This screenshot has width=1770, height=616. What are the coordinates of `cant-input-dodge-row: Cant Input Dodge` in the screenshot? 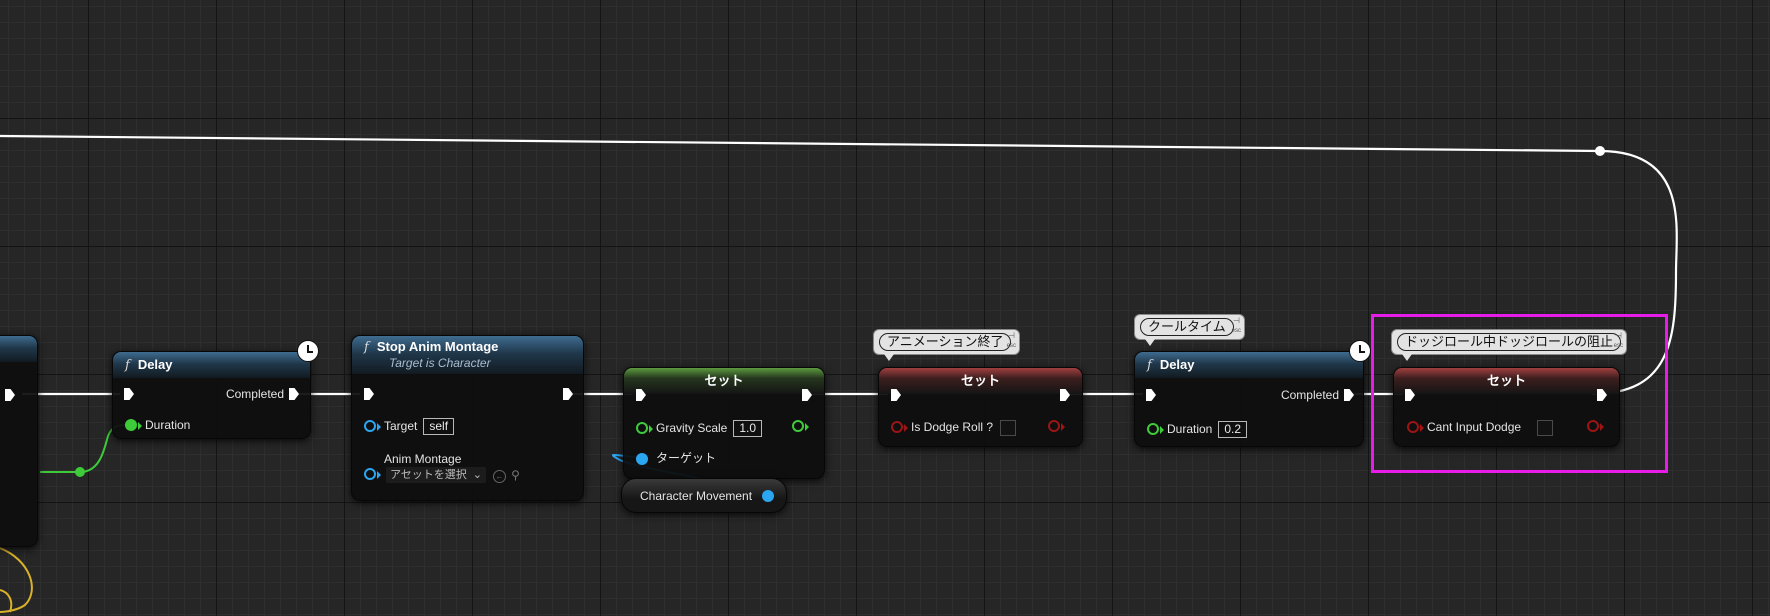 It's located at (1490, 428).